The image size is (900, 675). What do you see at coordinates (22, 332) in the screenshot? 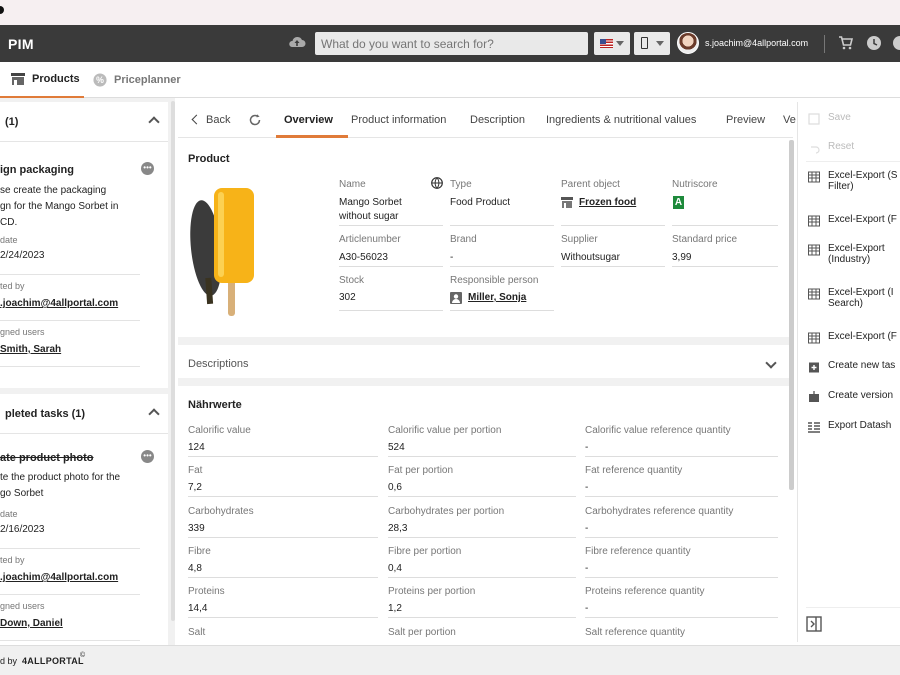
I see `assigned-users-label: gned users` at bounding box center [22, 332].